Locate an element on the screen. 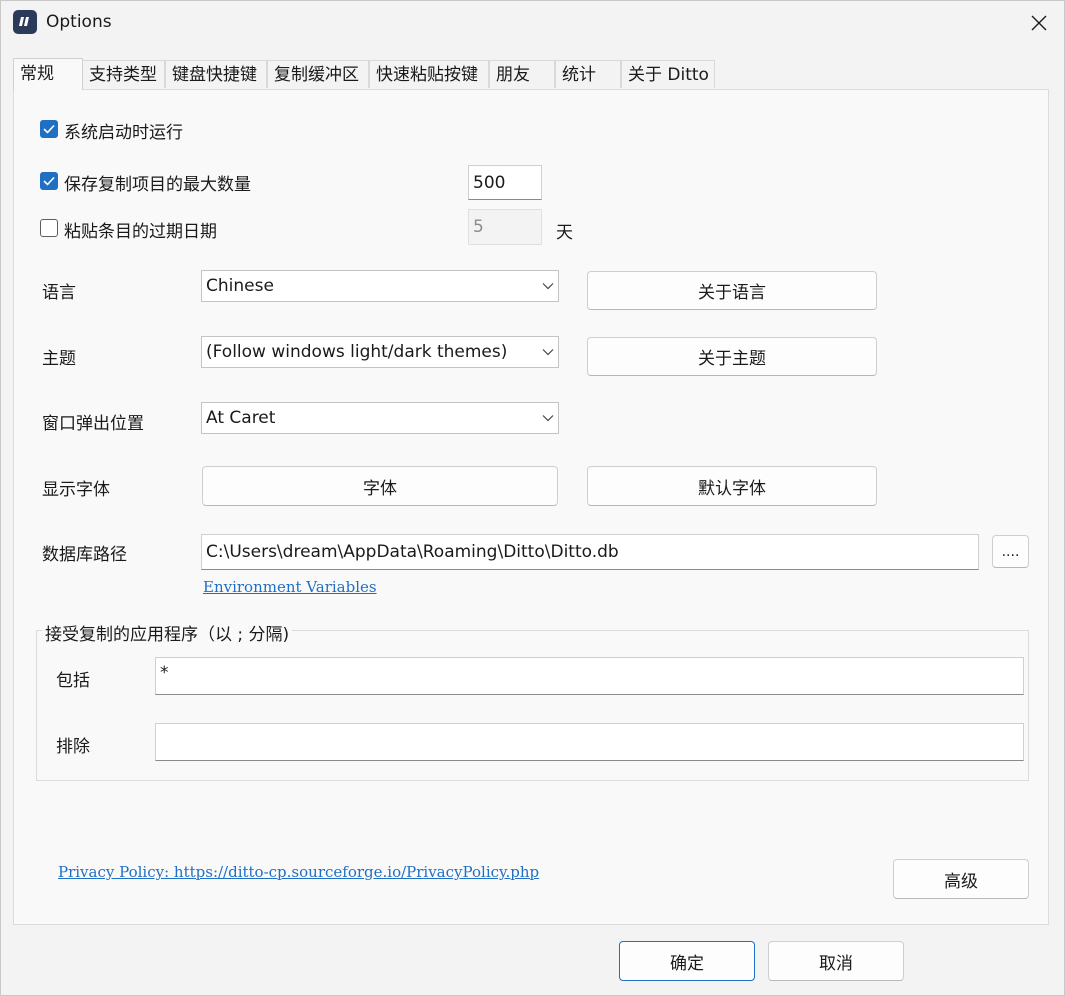 This screenshot has height=996, width=1065. about-language-button: 关于语言 is located at coordinates (732, 290).